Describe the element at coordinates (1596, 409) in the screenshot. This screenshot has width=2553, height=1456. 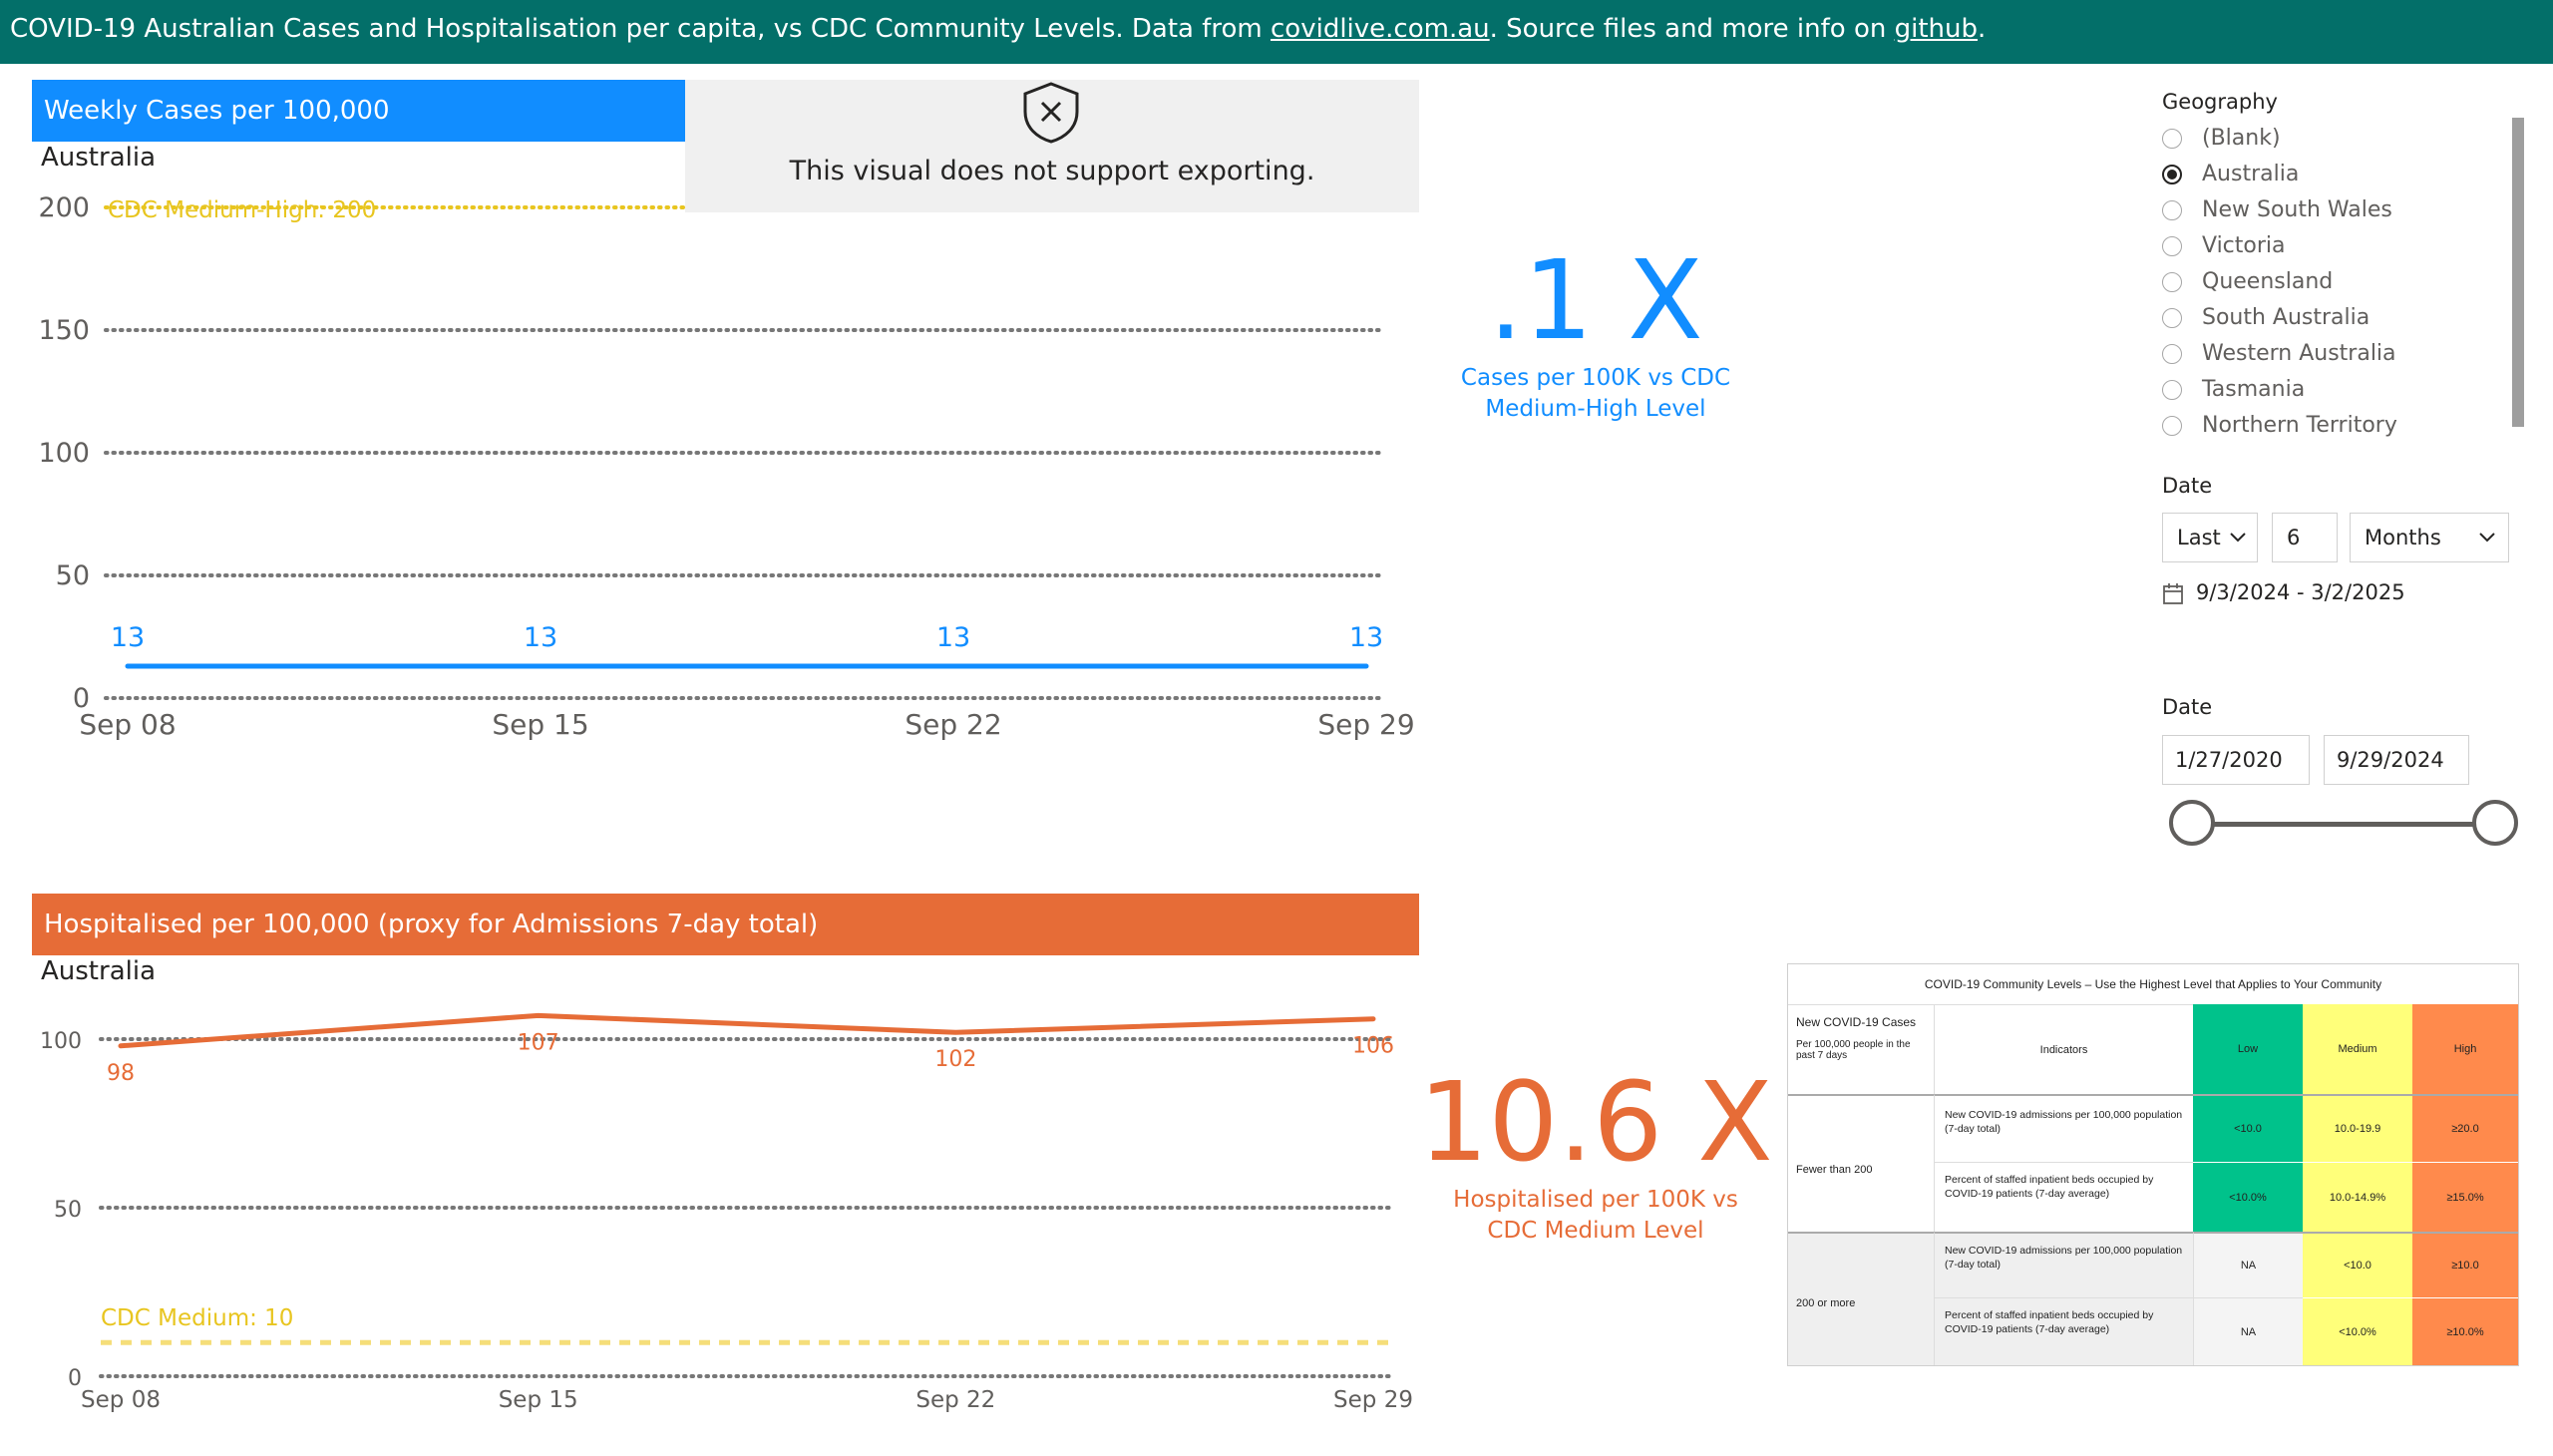
I see `kpi-cases-label-line2: Medium-High Level` at that location.